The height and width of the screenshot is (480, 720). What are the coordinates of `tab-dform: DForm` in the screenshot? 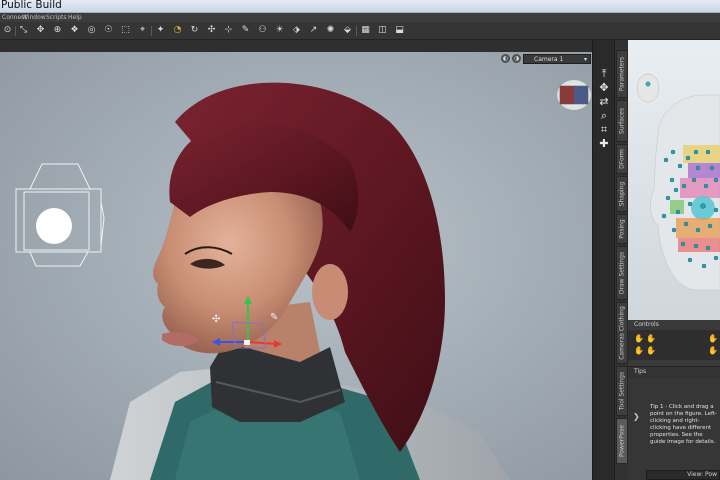 It's located at (622, 159).